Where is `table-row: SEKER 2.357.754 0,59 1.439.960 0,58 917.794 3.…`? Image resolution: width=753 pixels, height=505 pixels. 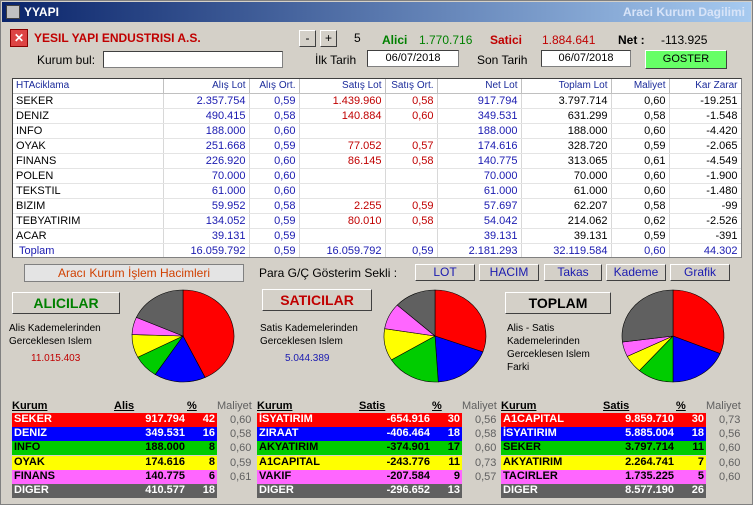
table-row: SEKER 2.357.754 0,59 1.439.960 0,58 917.794 3.… is located at coordinates (377, 101).